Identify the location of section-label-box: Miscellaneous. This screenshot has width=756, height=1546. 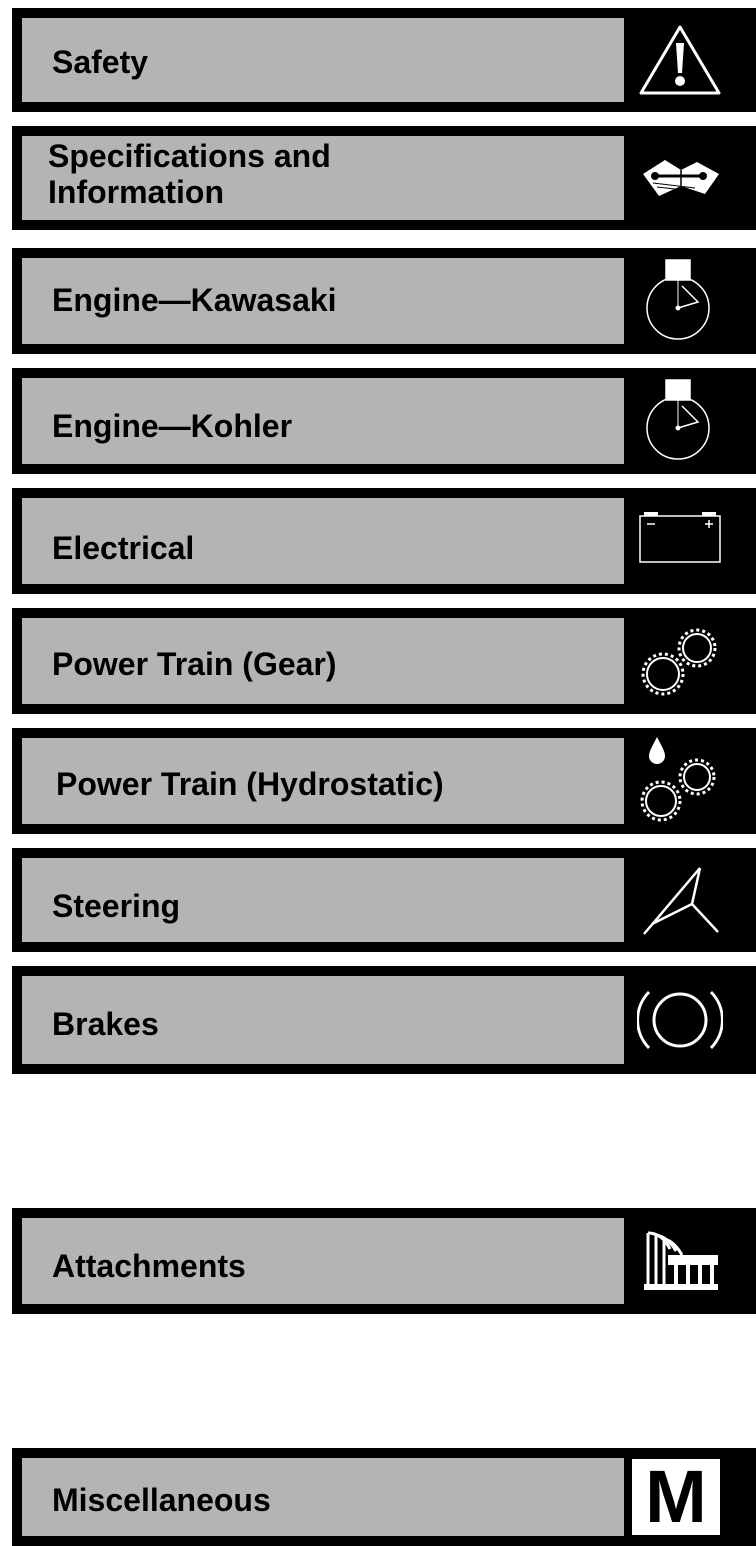
(323, 1497).